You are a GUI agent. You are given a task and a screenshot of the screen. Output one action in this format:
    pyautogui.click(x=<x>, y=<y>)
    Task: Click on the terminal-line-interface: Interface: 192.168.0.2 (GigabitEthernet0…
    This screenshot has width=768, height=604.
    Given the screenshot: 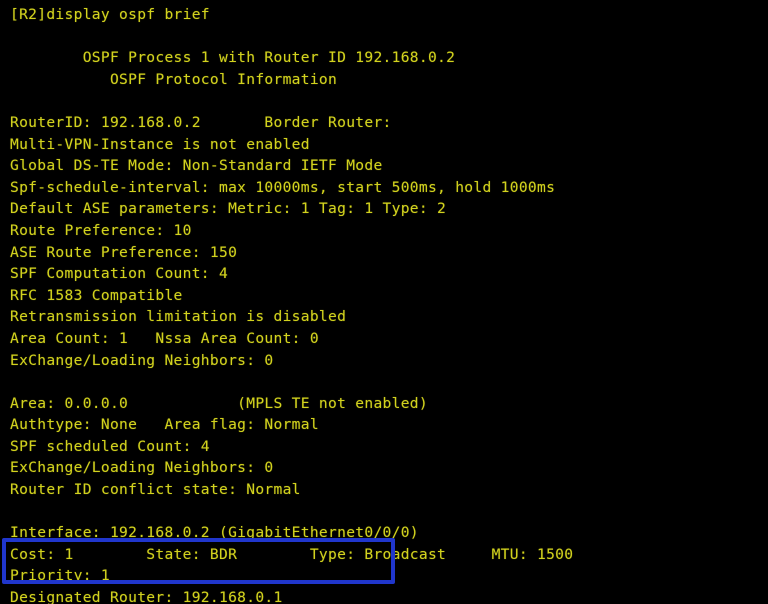 What is the action you would take?
    pyautogui.click(x=214, y=533)
    